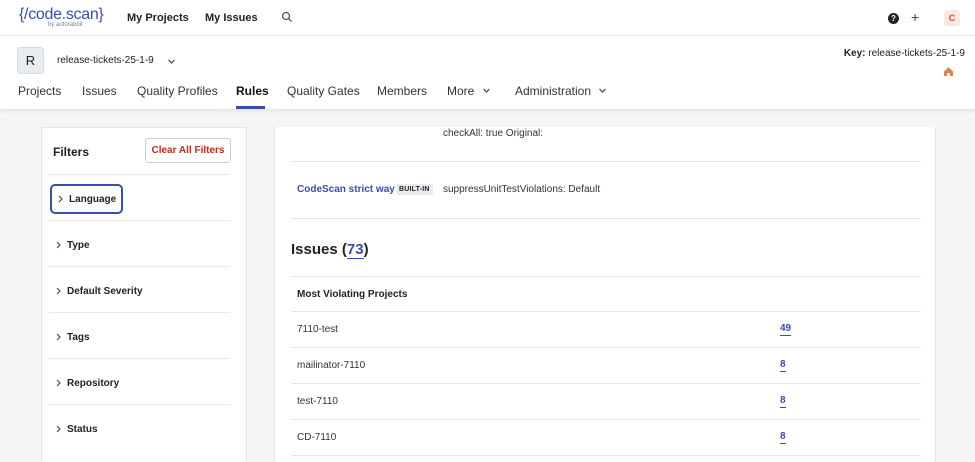 The image size is (975, 462). Describe the element at coordinates (317, 329) in the screenshot. I see `project-row-name: 7110-test` at that location.